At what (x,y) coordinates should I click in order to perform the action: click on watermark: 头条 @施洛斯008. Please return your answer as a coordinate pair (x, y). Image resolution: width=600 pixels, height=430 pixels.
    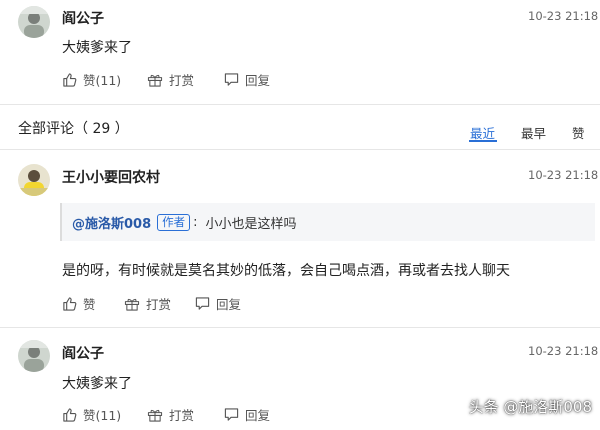
    Looking at the image, I should click on (530, 407).